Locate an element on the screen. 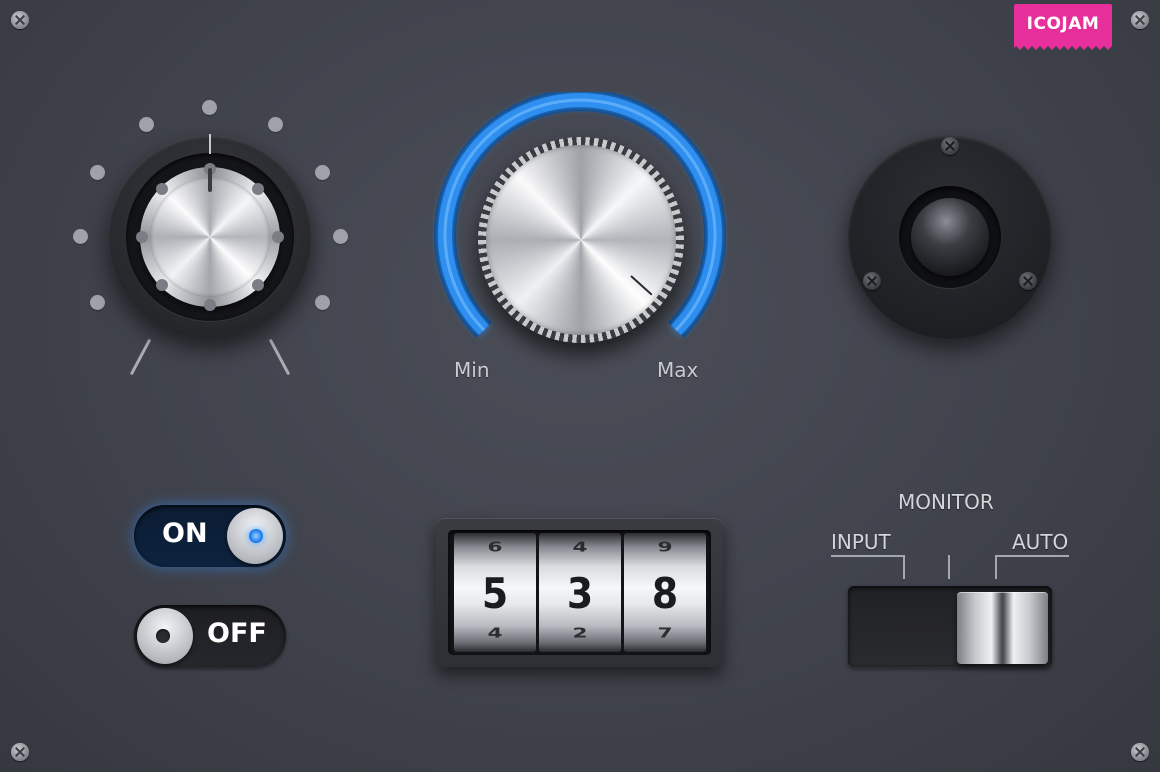 The image size is (1160, 772). off-indicator-led is located at coordinates (163, 636).